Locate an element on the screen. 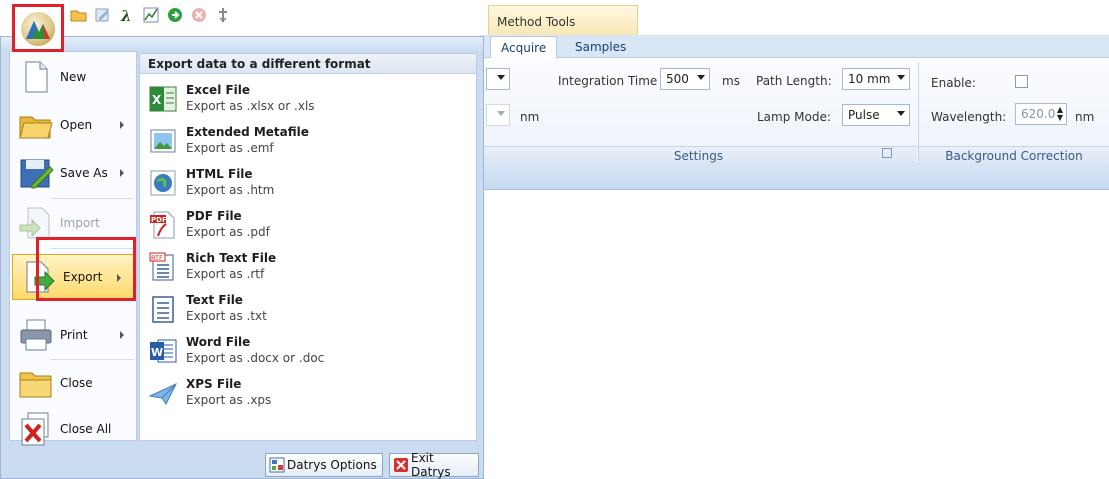 This screenshot has width=1109, height=479. export-option-desc: Export as .rtf is located at coordinates (225, 274).